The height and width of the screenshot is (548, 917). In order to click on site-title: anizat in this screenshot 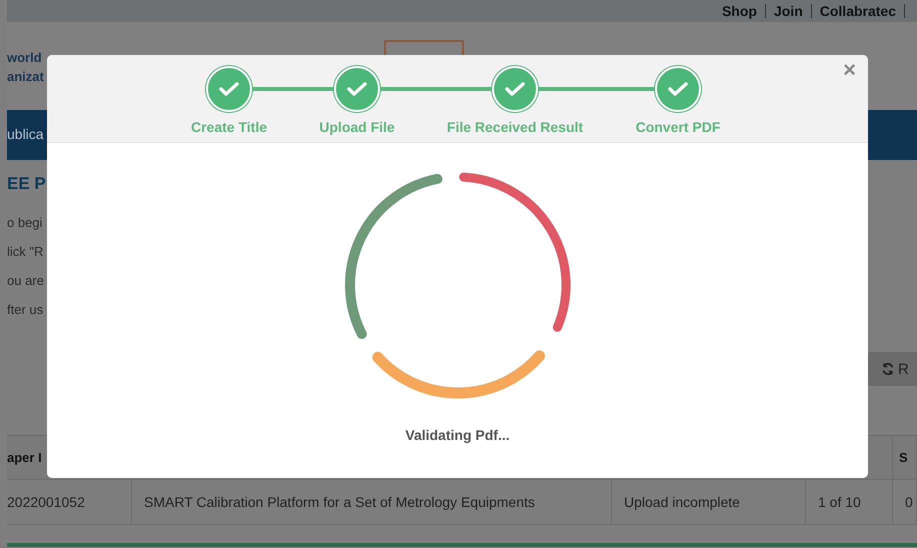, I will do `click(26, 76)`.